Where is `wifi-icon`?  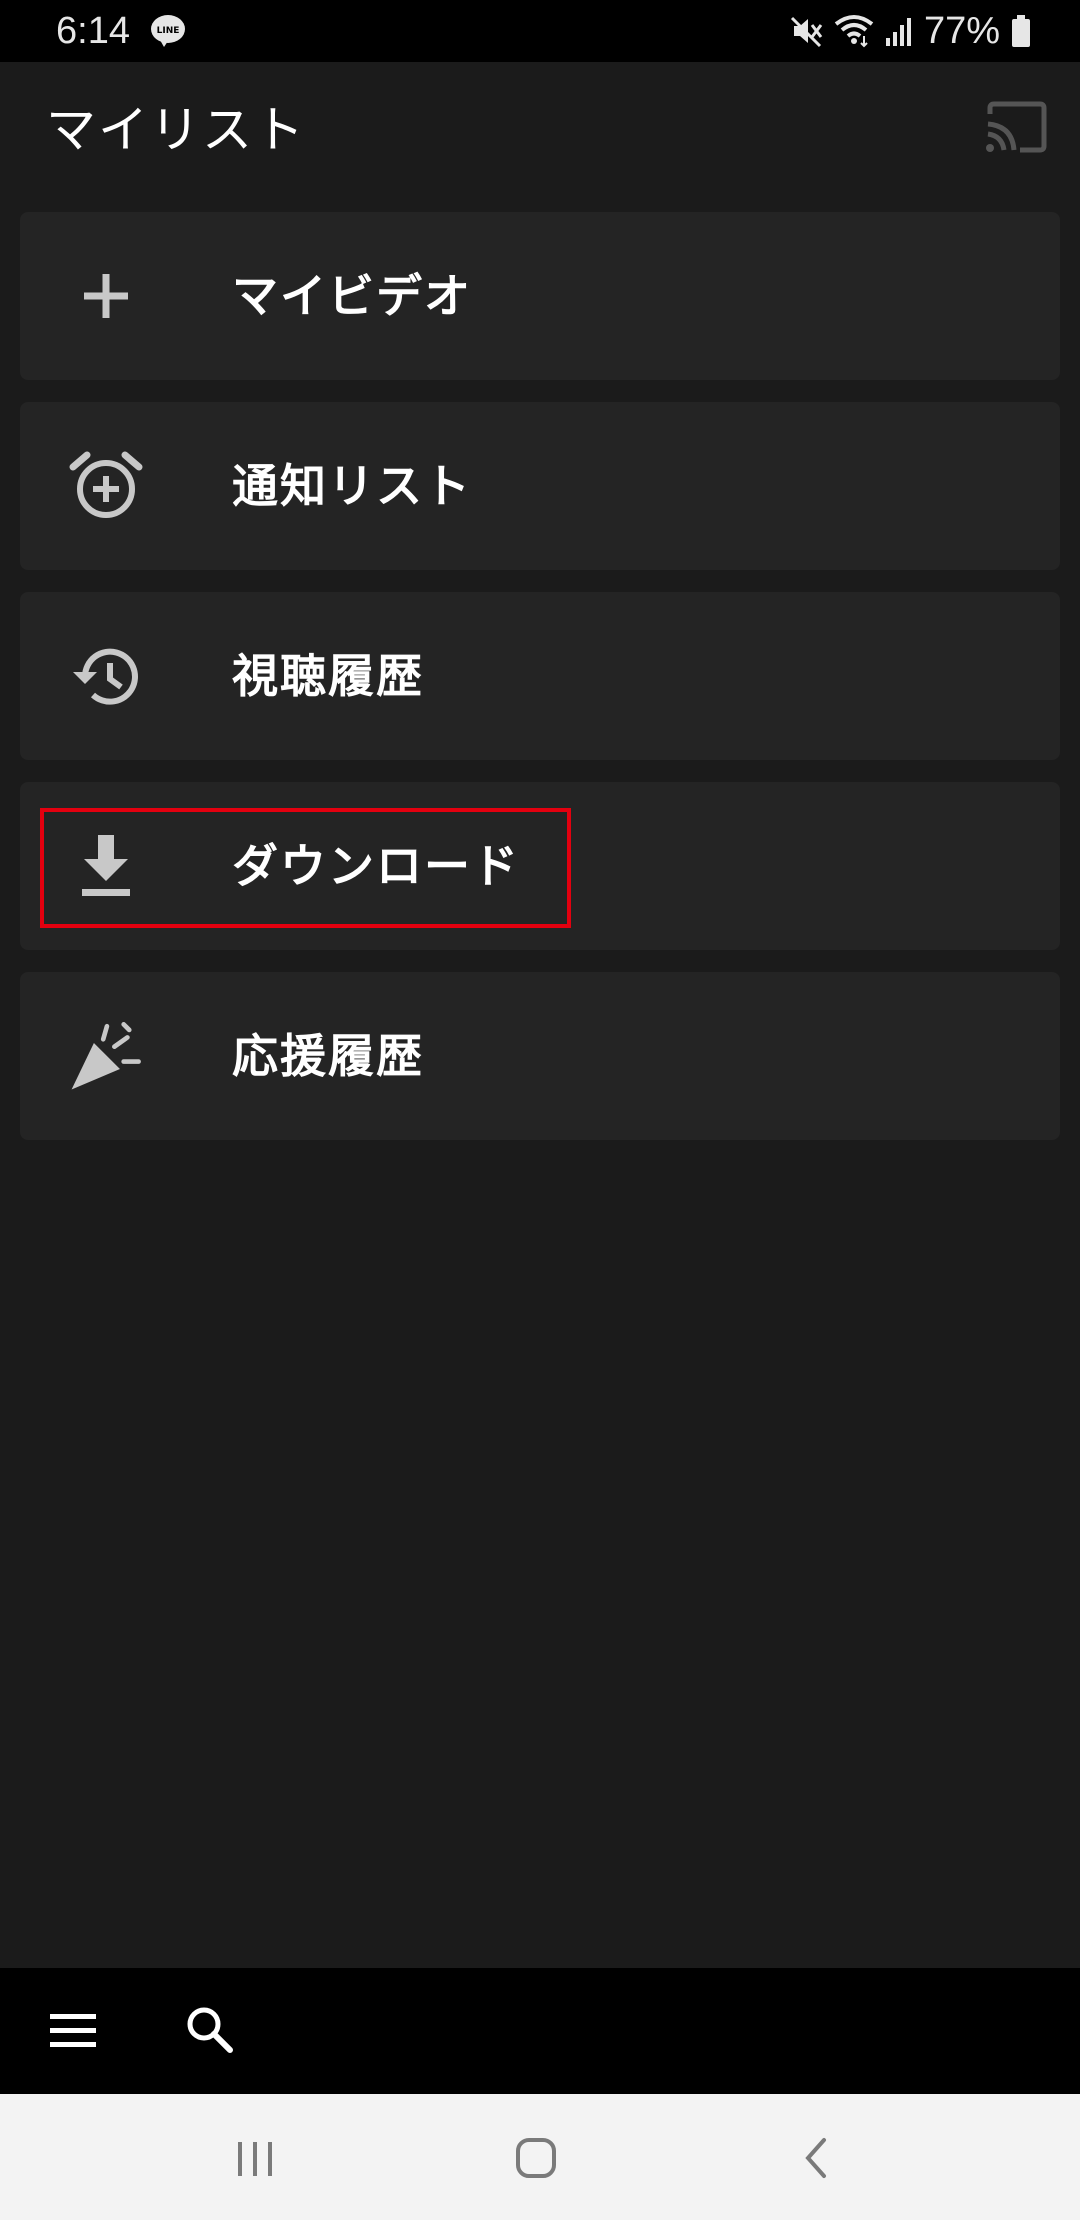
wifi-icon is located at coordinates (854, 31).